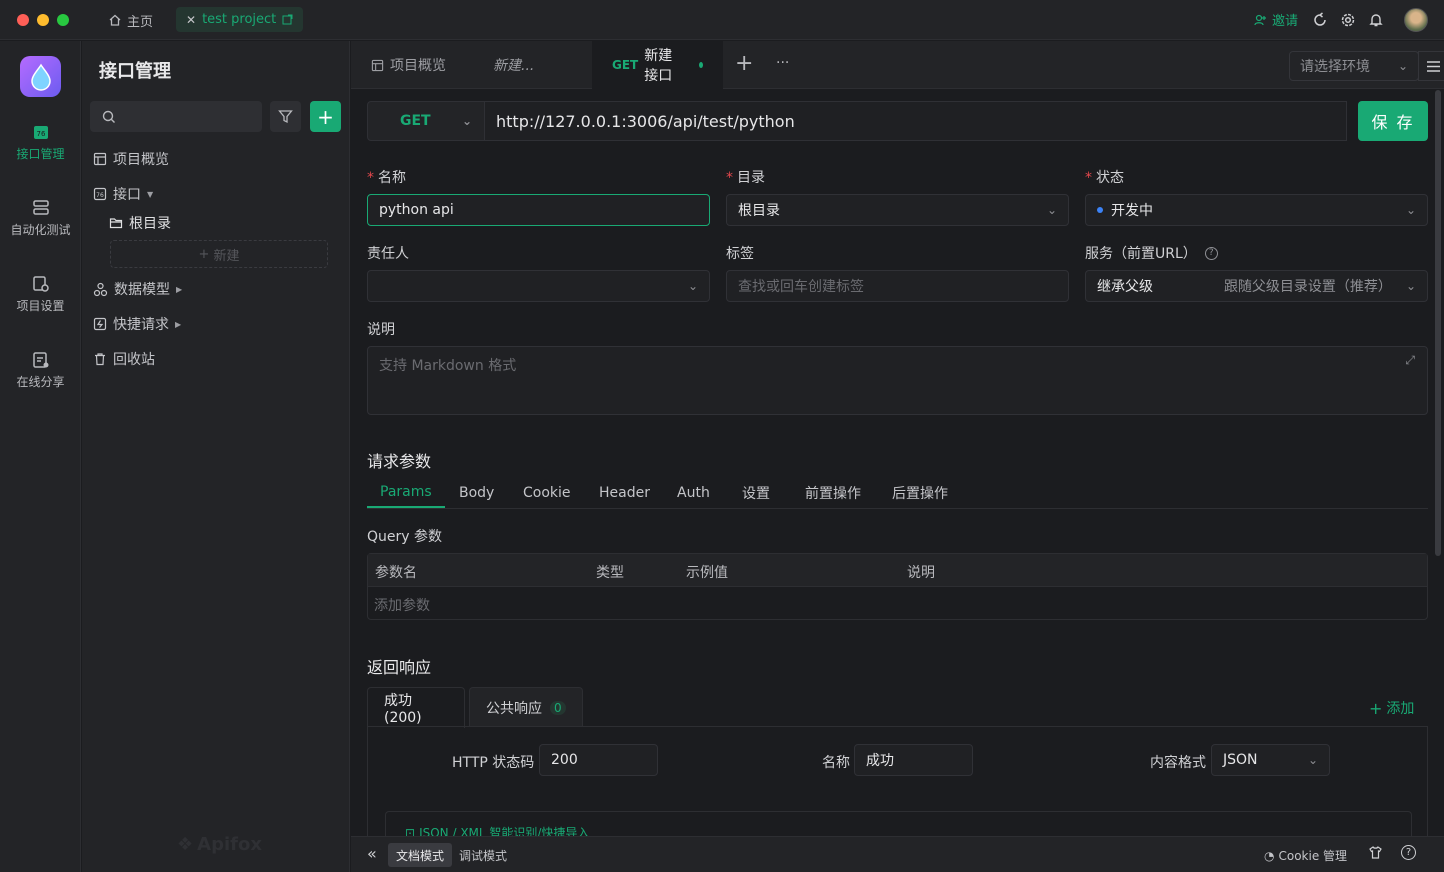 Image resolution: width=1444 pixels, height=872 pixels. Describe the element at coordinates (240, 19) in the screenshot. I see `project-tab: ✕ test project` at that location.